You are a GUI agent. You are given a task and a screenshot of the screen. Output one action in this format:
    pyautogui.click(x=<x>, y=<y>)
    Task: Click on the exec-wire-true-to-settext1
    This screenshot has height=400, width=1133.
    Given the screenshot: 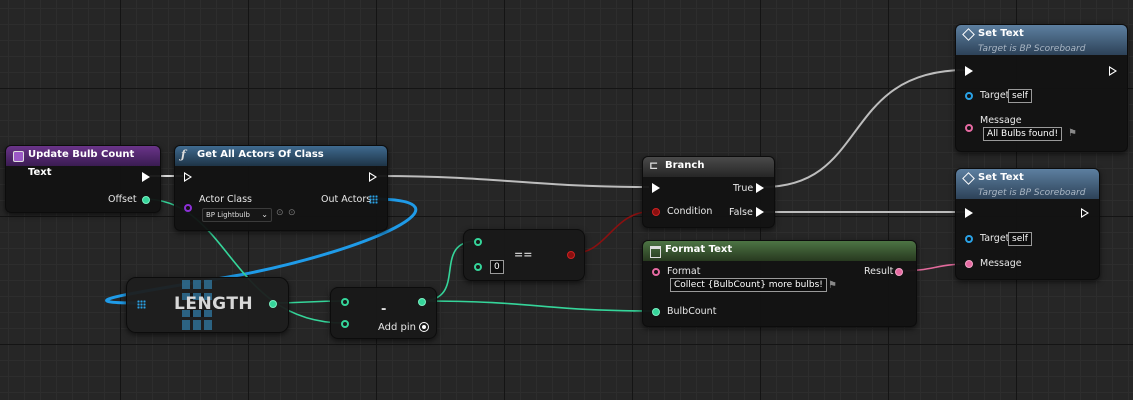 What is the action you would take?
    pyautogui.click(x=864, y=128)
    